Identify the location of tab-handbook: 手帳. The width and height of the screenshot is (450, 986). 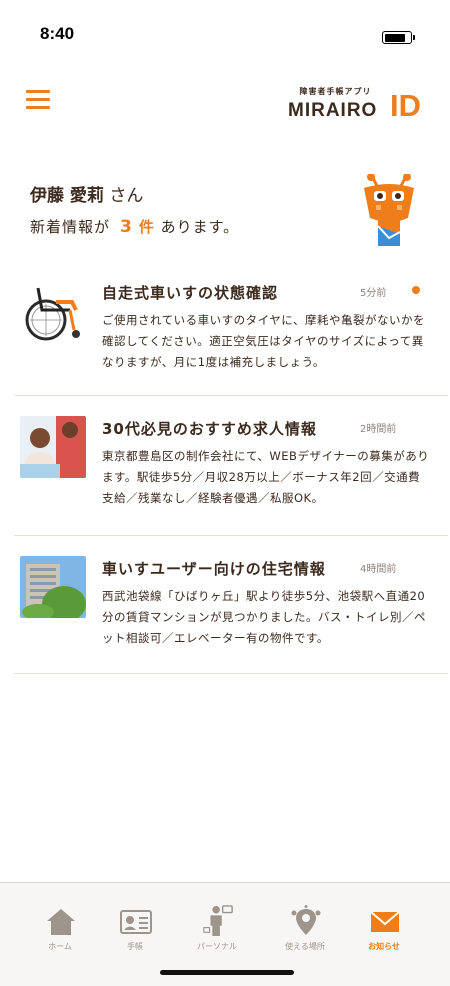
(135, 920).